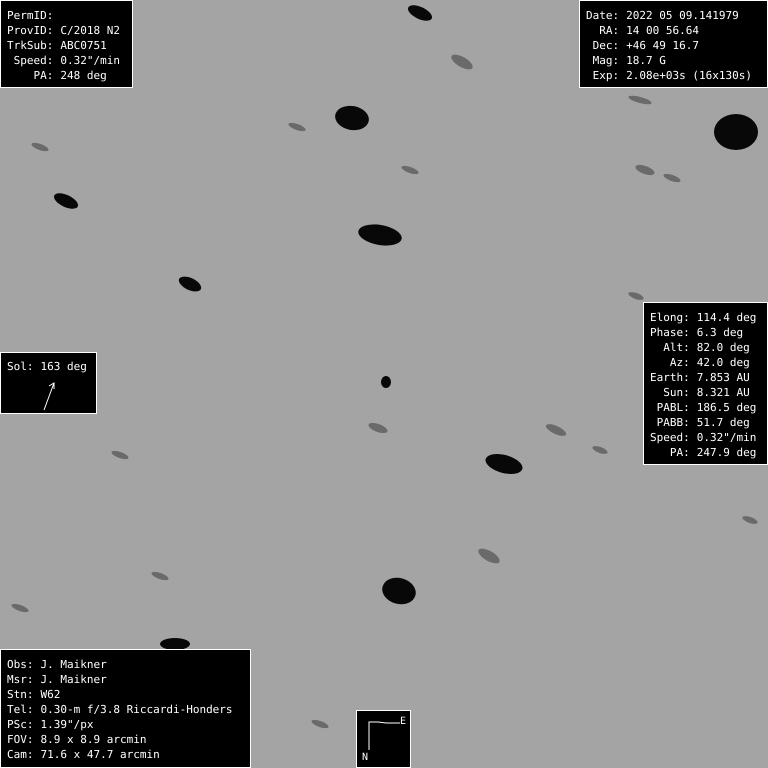  What do you see at coordinates (726, 452) in the screenshot?
I see `field-value: 247.9 deg` at bounding box center [726, 452].